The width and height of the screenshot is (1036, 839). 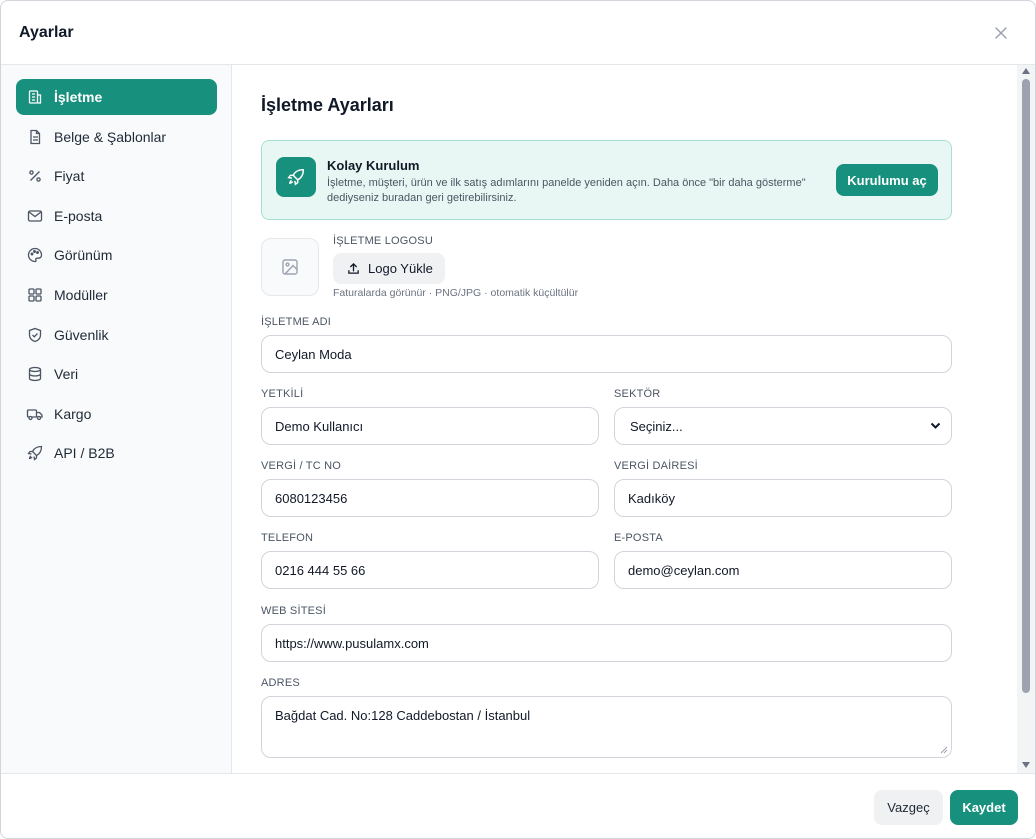 I want to click on upload-icon, so click(x=353, y=268).